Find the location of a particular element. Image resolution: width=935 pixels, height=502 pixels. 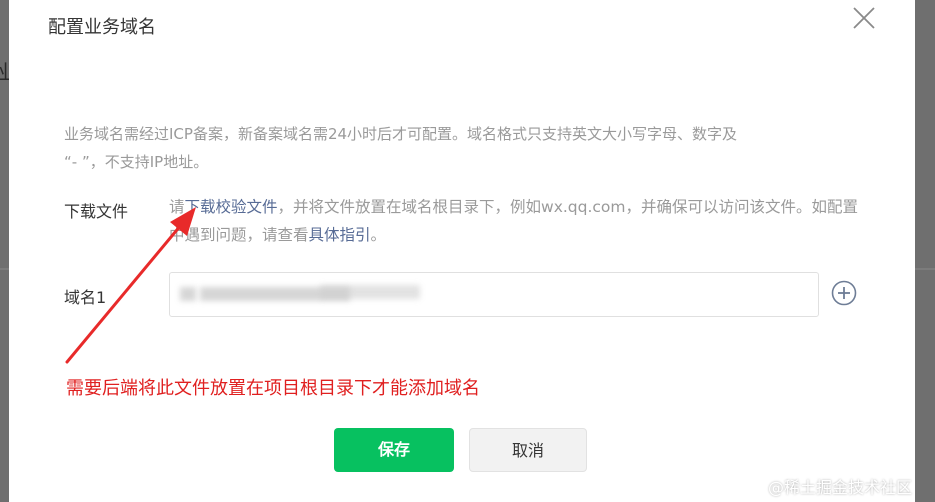

guide-link: 具体指引 is located at coordinates (340, 235).